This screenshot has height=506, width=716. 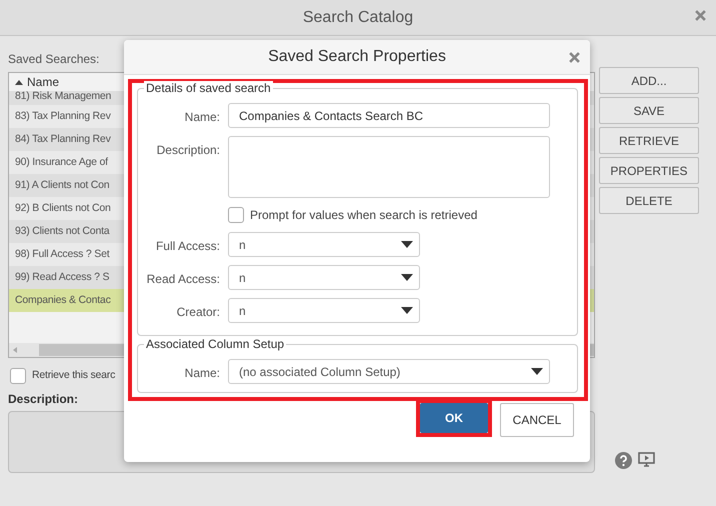 I want to click on checkbox-label: Prompt for values when search is retrieved, so click(x=364, y=215).